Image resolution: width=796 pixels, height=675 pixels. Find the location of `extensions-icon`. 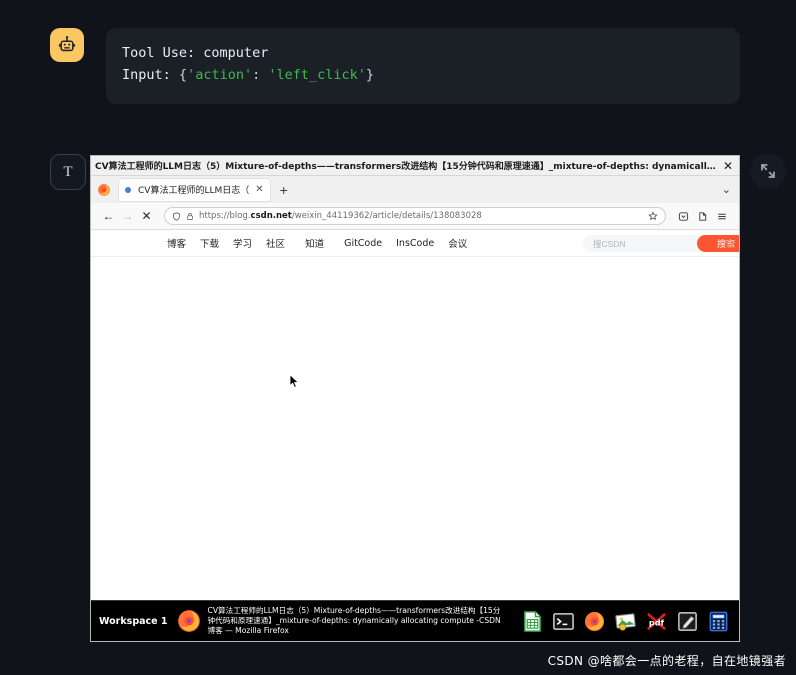

extensions-icon is located at coordinates (702, 216).